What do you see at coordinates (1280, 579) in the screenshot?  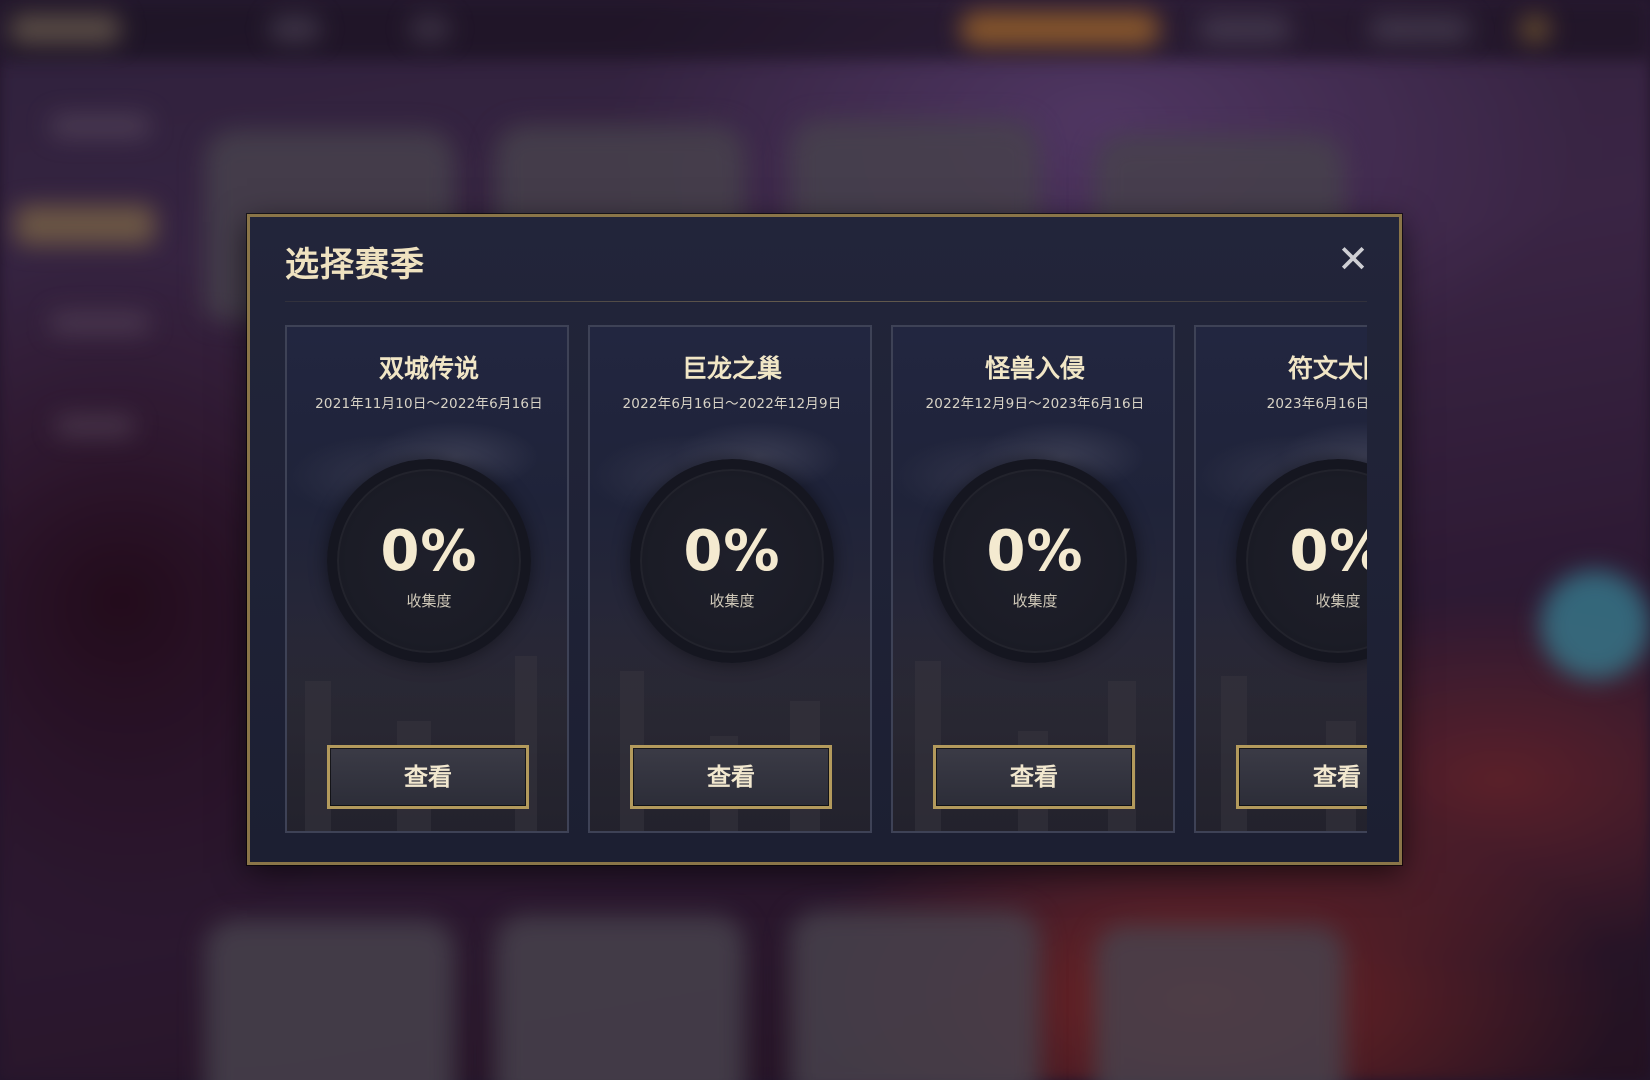 I see `season-card: 符文大陆 2023年6月16日～202 0% 收集度 查看` at bounding box center [1280, 579].